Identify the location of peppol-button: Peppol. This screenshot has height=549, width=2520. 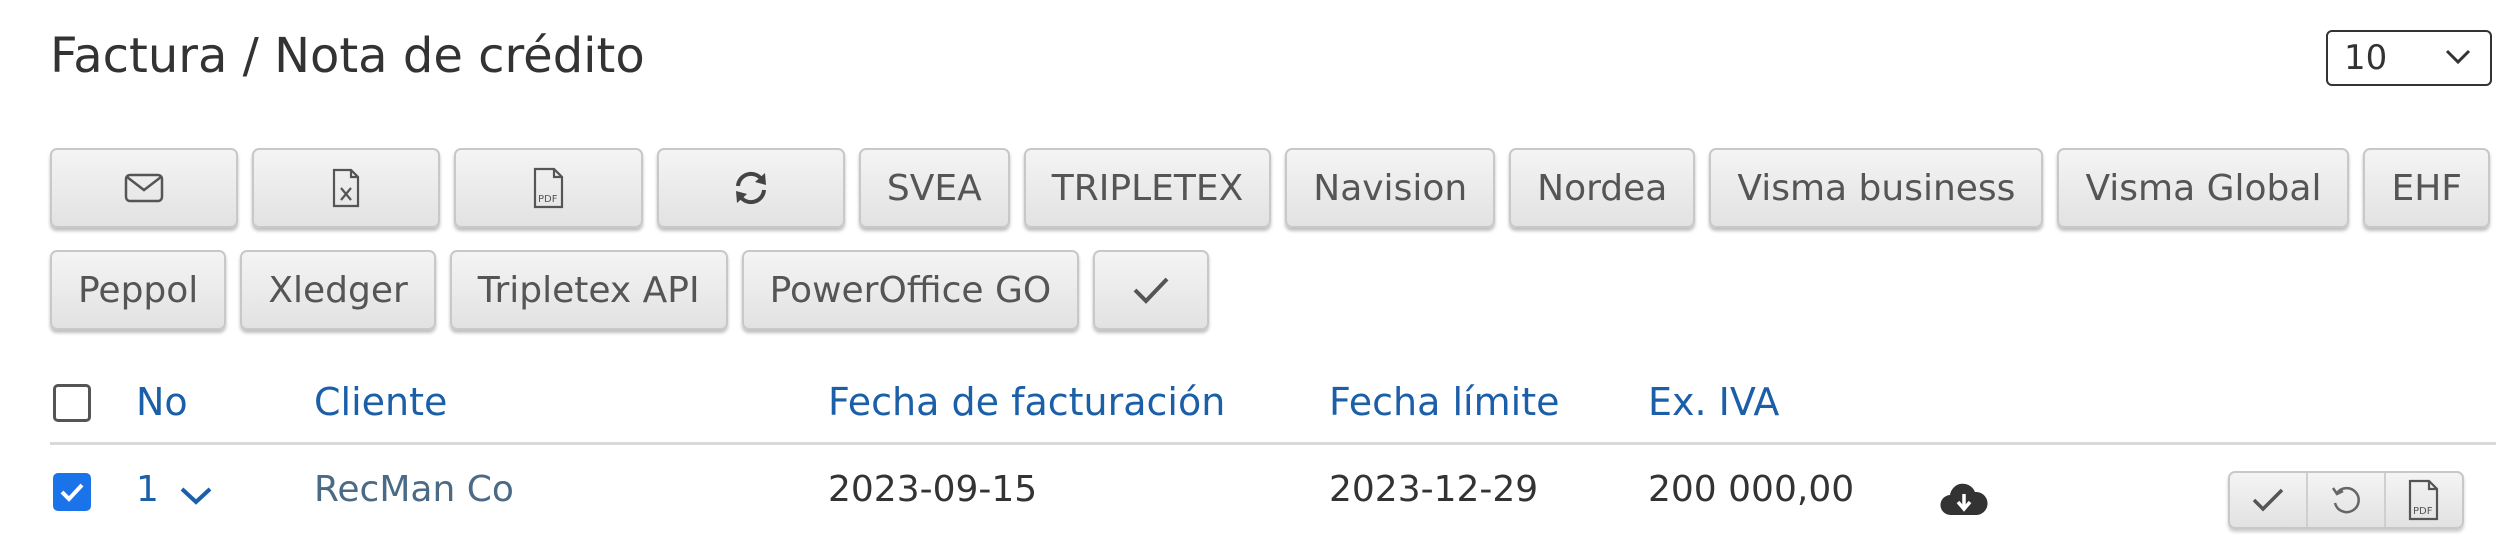
(138, 290).